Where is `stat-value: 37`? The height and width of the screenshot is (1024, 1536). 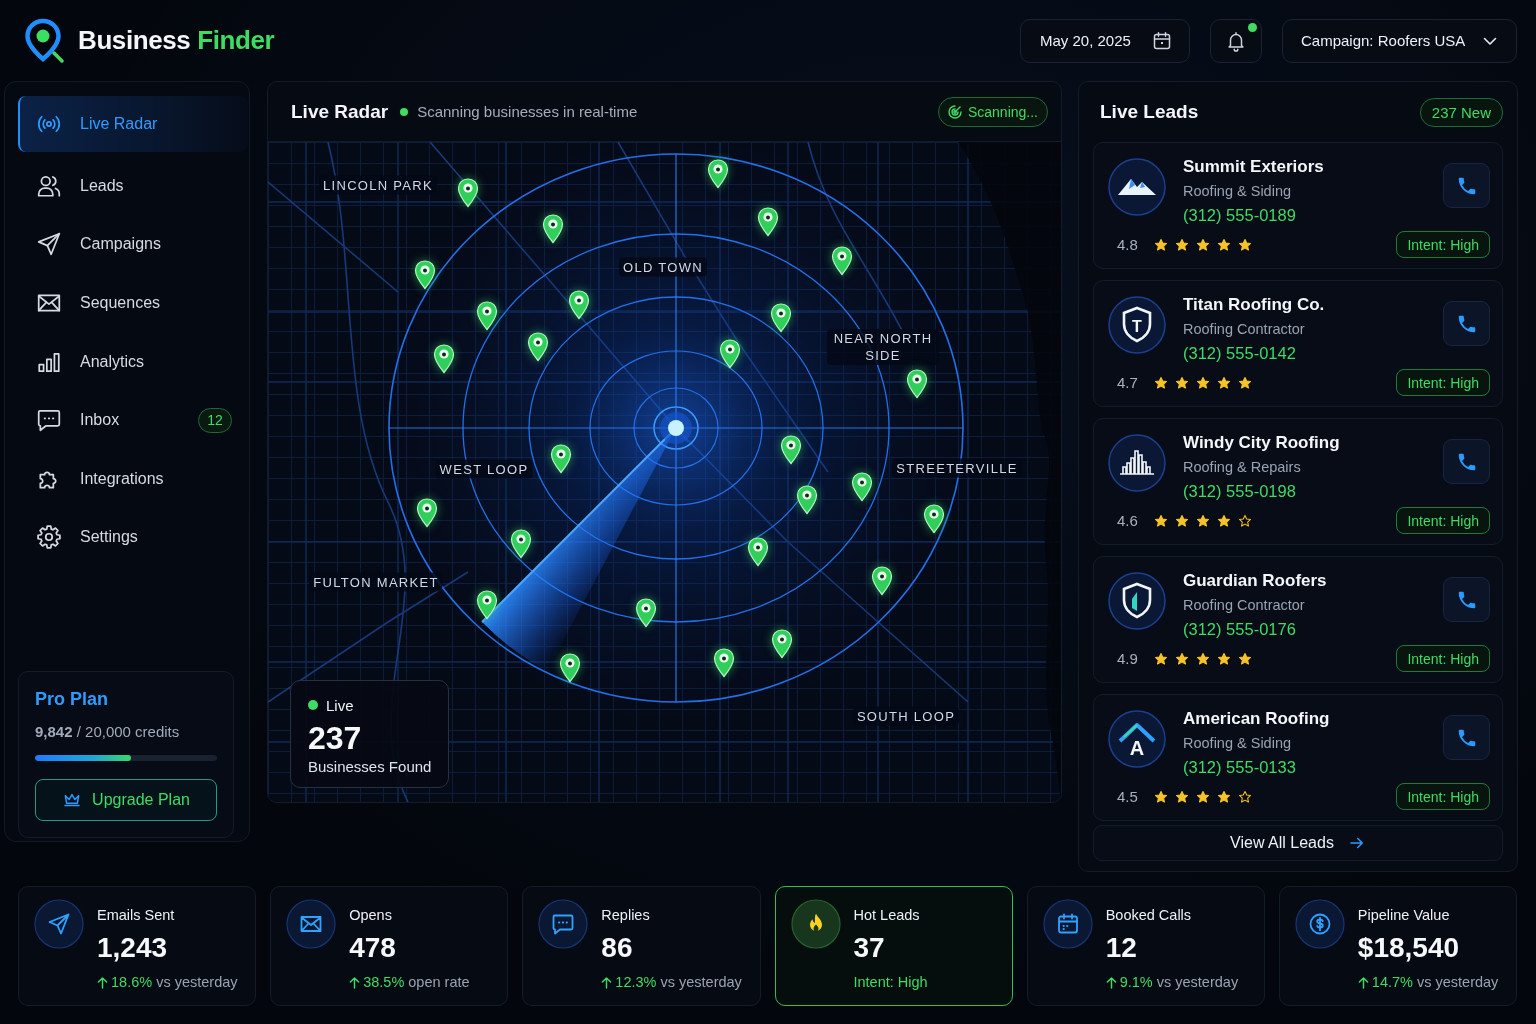
stat-value: 37 is located at coordinates (869, 948).